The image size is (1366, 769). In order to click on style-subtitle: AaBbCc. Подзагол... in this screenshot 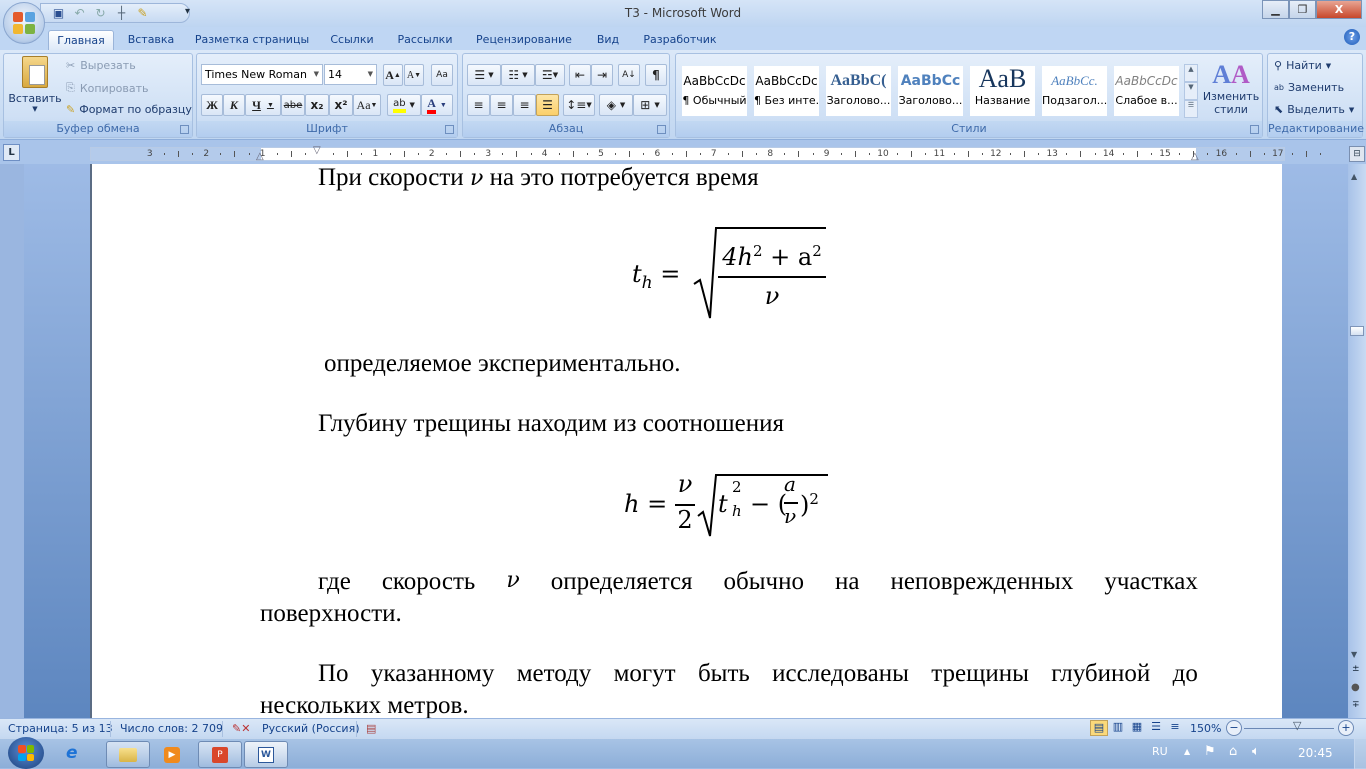, I will do `click(1074, 91)`.